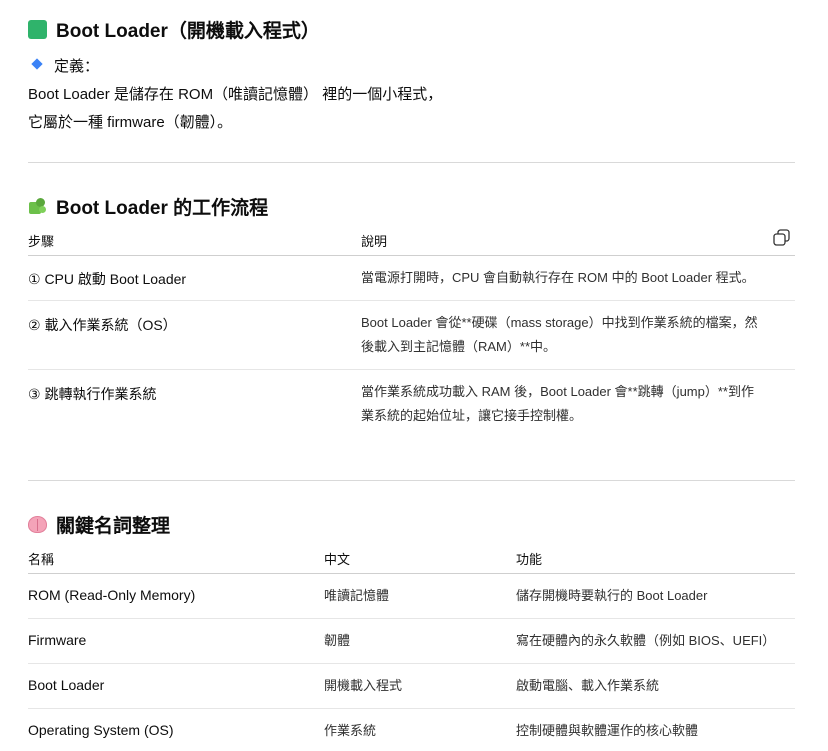 The image size is (828, 751). I want to click on table-cell-function: 寫在硬體內的永久軟體（例如 BIOS、UEFI）, so click(646, 640).